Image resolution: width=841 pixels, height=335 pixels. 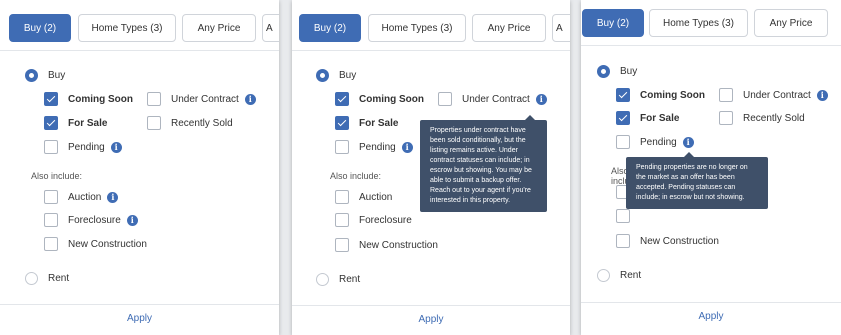 I want to click on foreclosure-option: Foreclosure i, so click(x=91, y=220).